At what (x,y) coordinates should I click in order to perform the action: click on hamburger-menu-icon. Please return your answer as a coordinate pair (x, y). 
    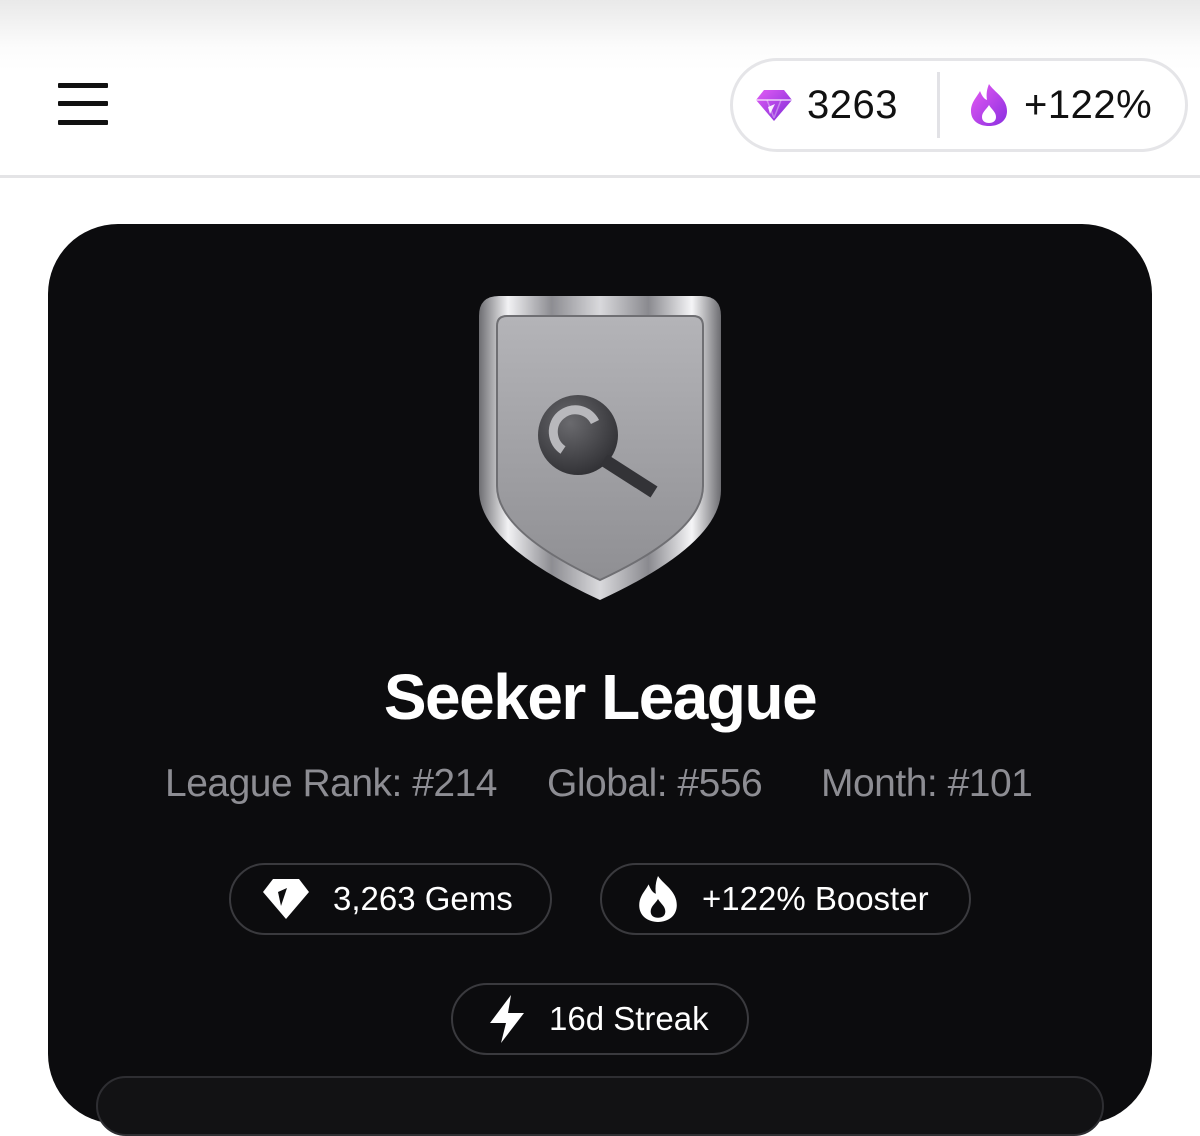
    Looking at the image, I should click on (83, 104).